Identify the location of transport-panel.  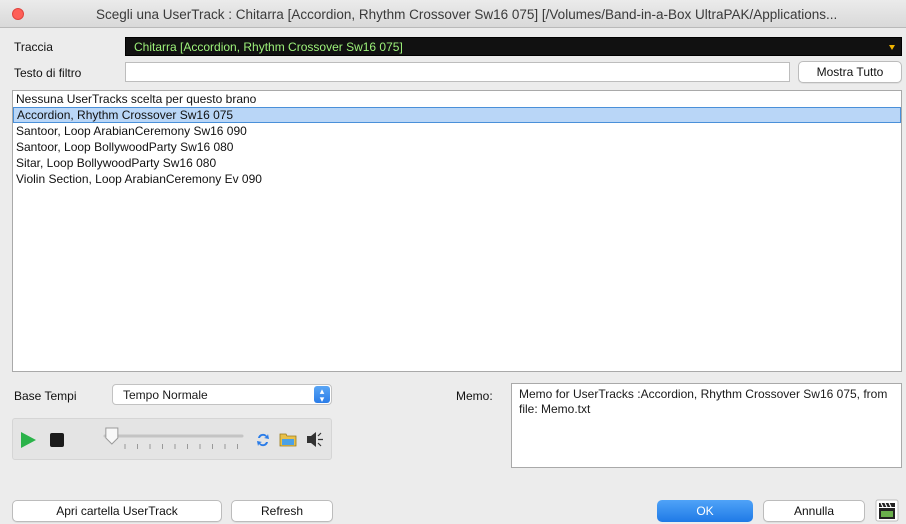
(172, 439).